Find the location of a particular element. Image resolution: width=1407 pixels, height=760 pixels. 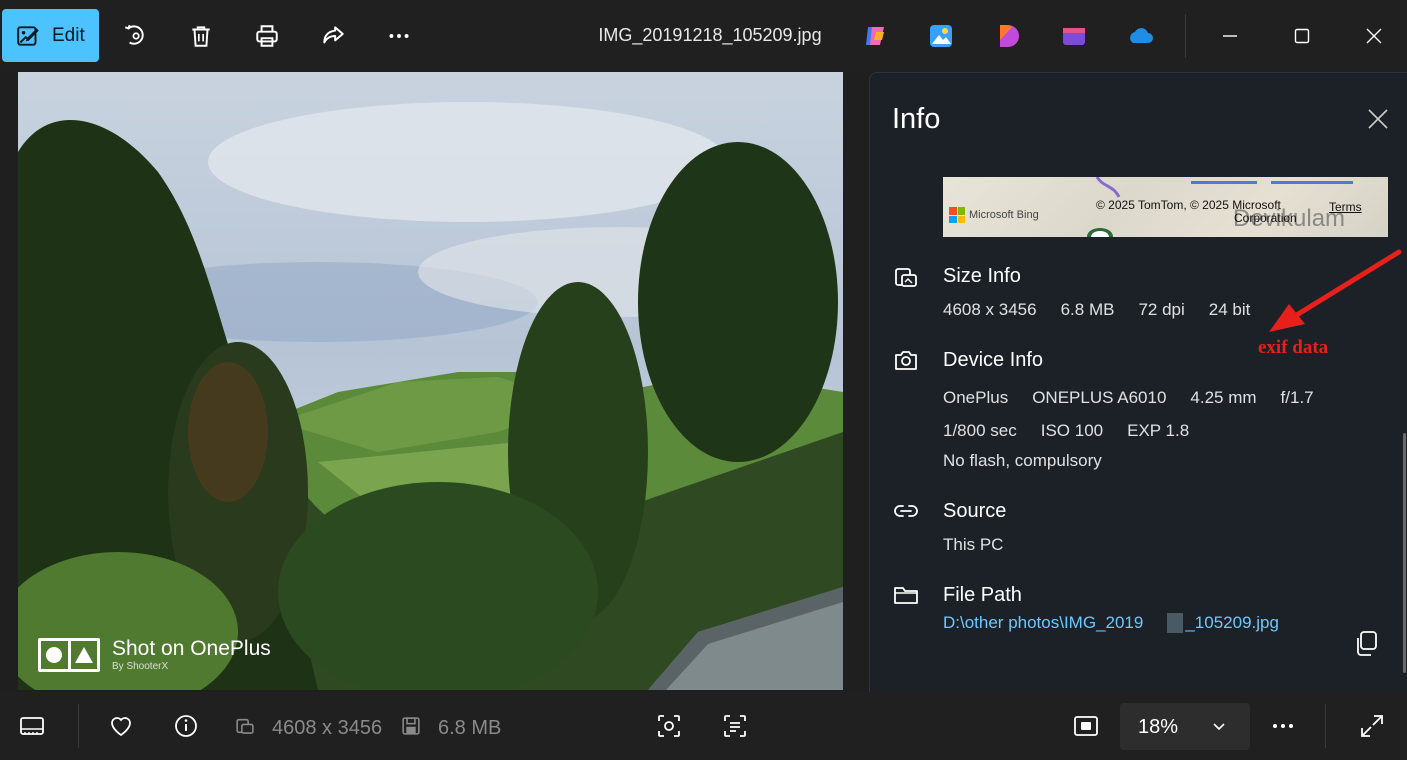

delete-button is located at coordinates (201, 36).